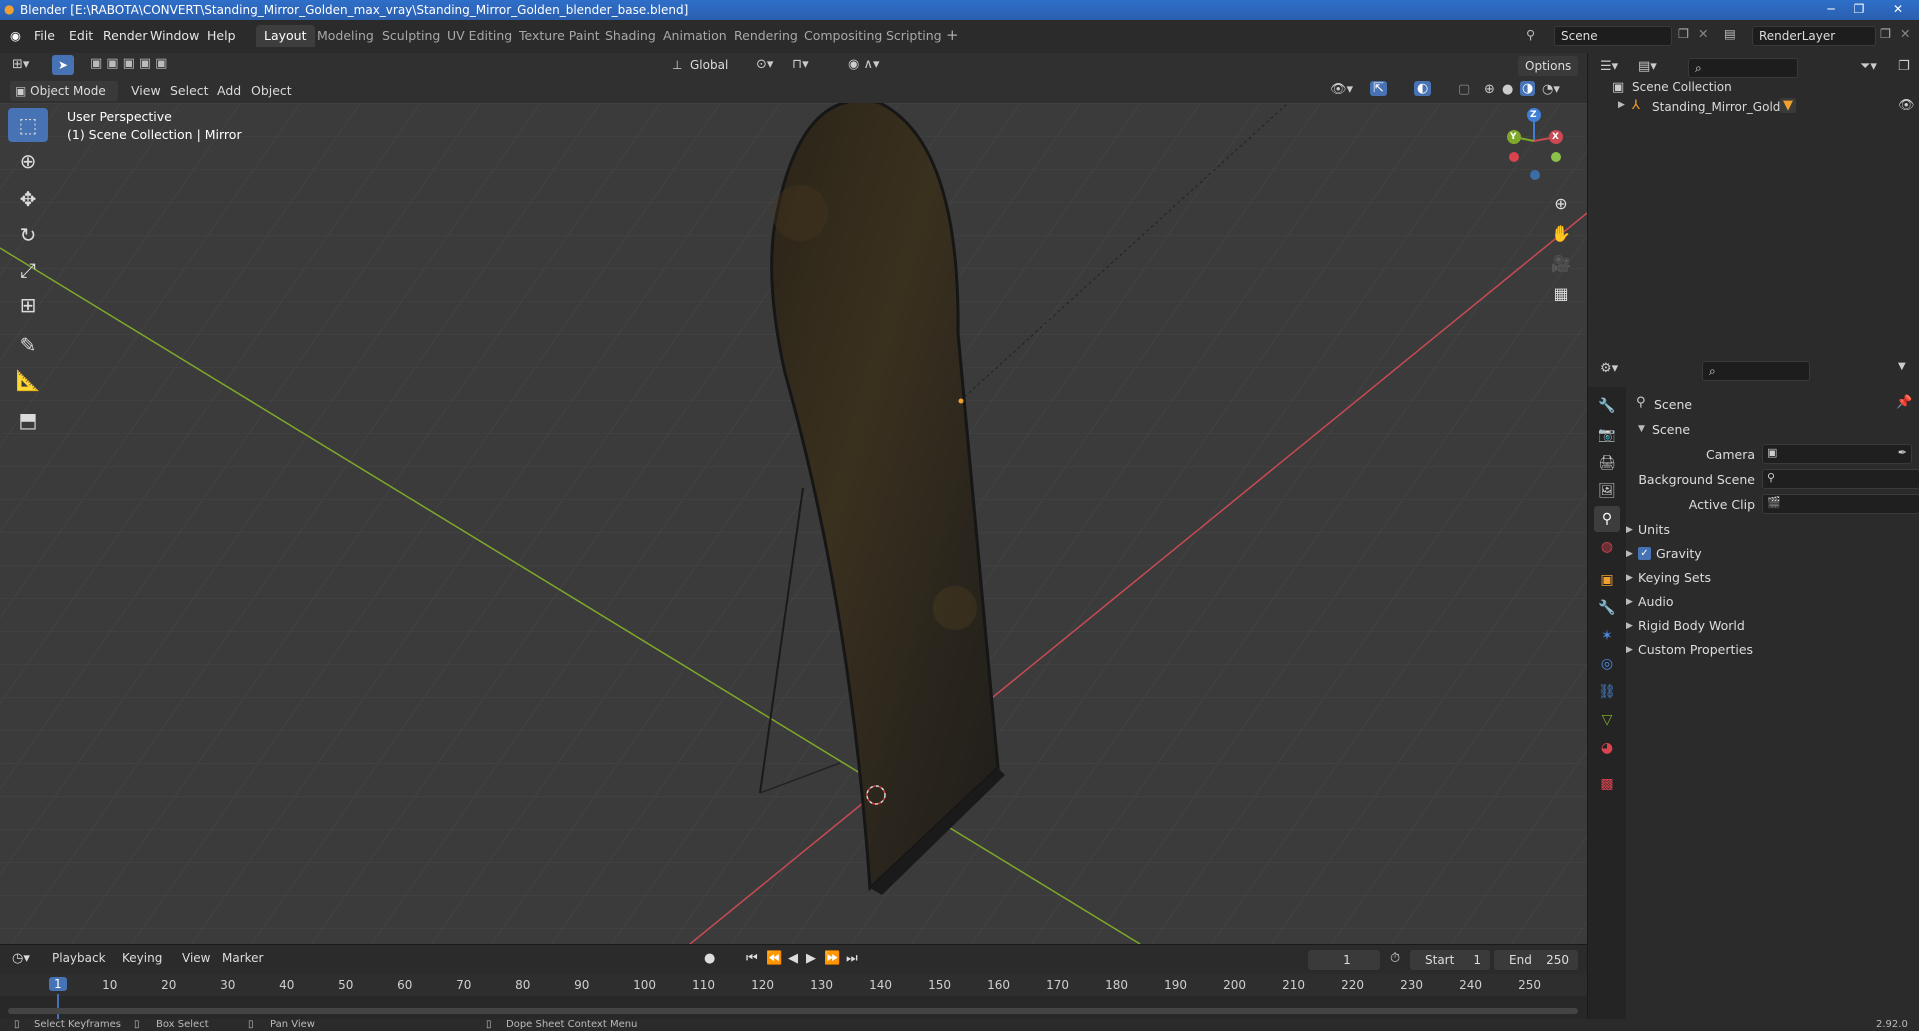 The width and height of the screenshot is (1919, 1031). Describe the element at coordinates (1489, 89) in the screenshot. I see `shading-wireframe-icon: ⊕` at that location.